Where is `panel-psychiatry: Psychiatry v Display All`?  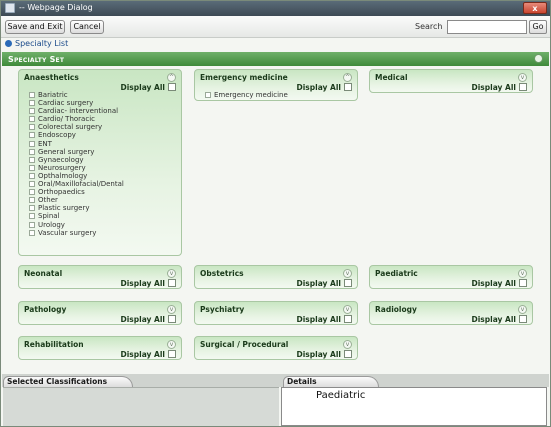 panel-psychiatry: Psychiatry v Display All is located at coordinates (276, 313).